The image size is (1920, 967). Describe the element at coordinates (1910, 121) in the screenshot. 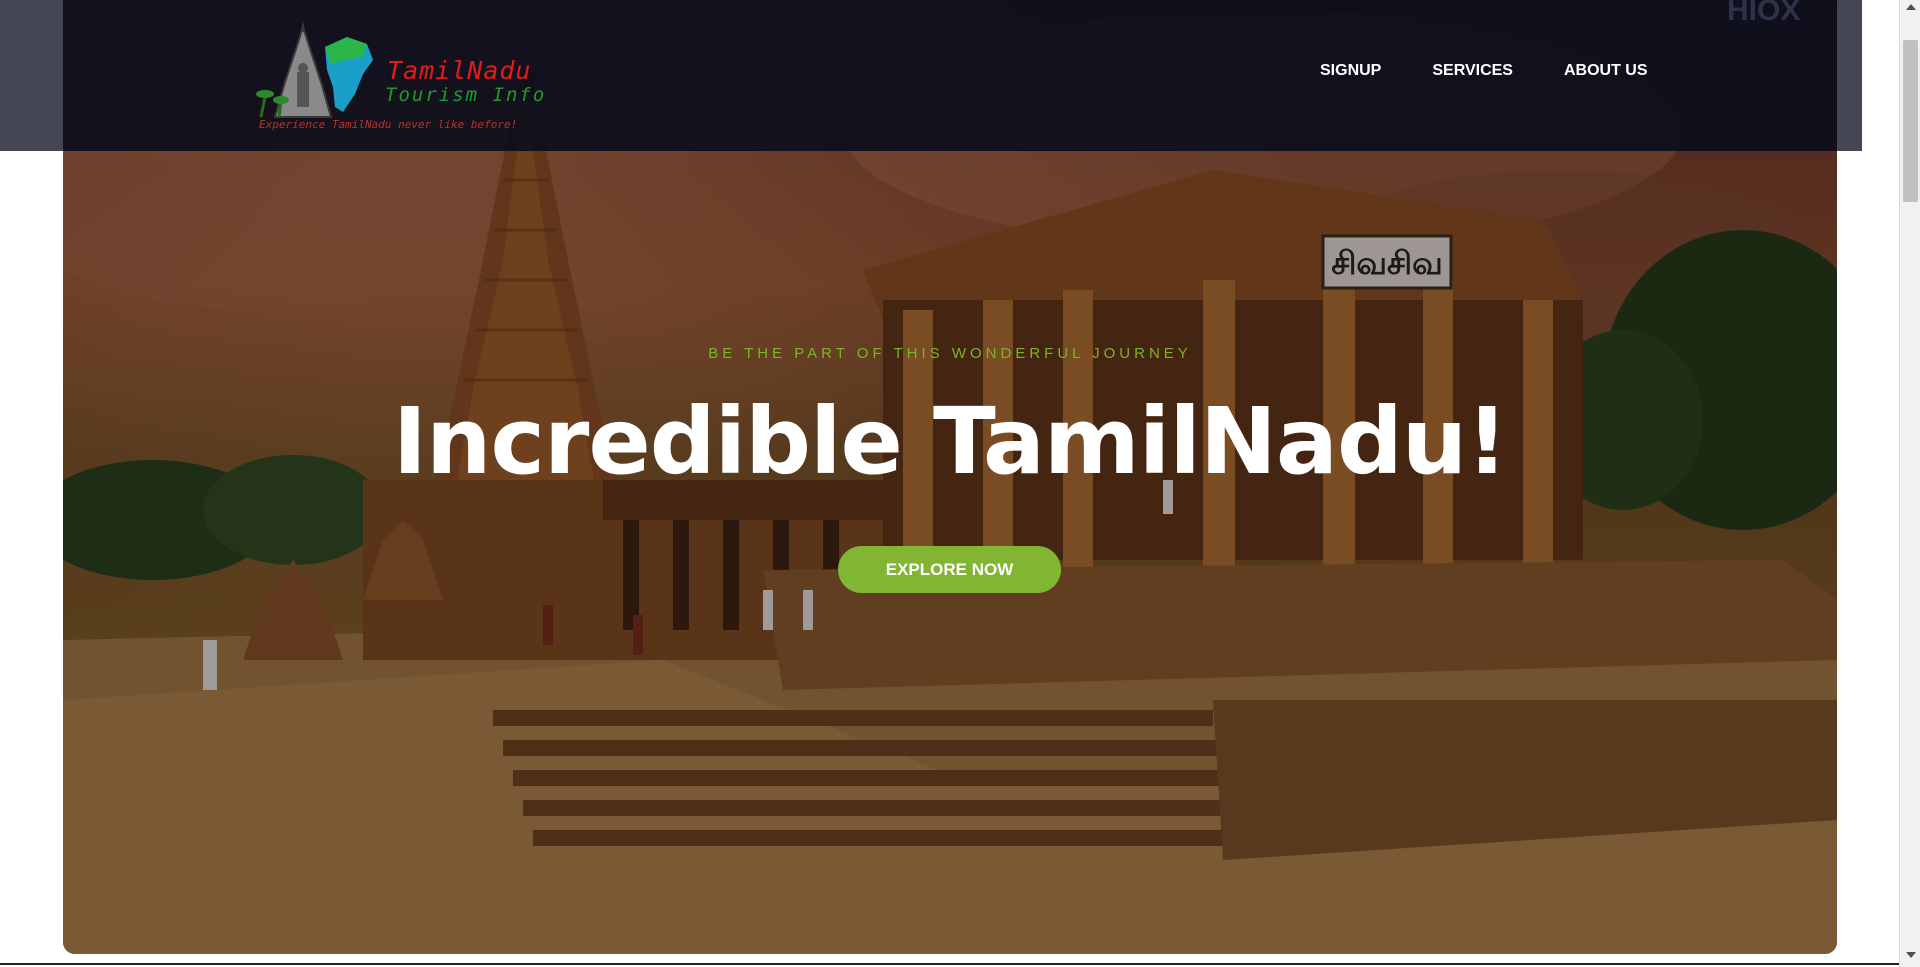

I see `scroll-thumb` at that location.